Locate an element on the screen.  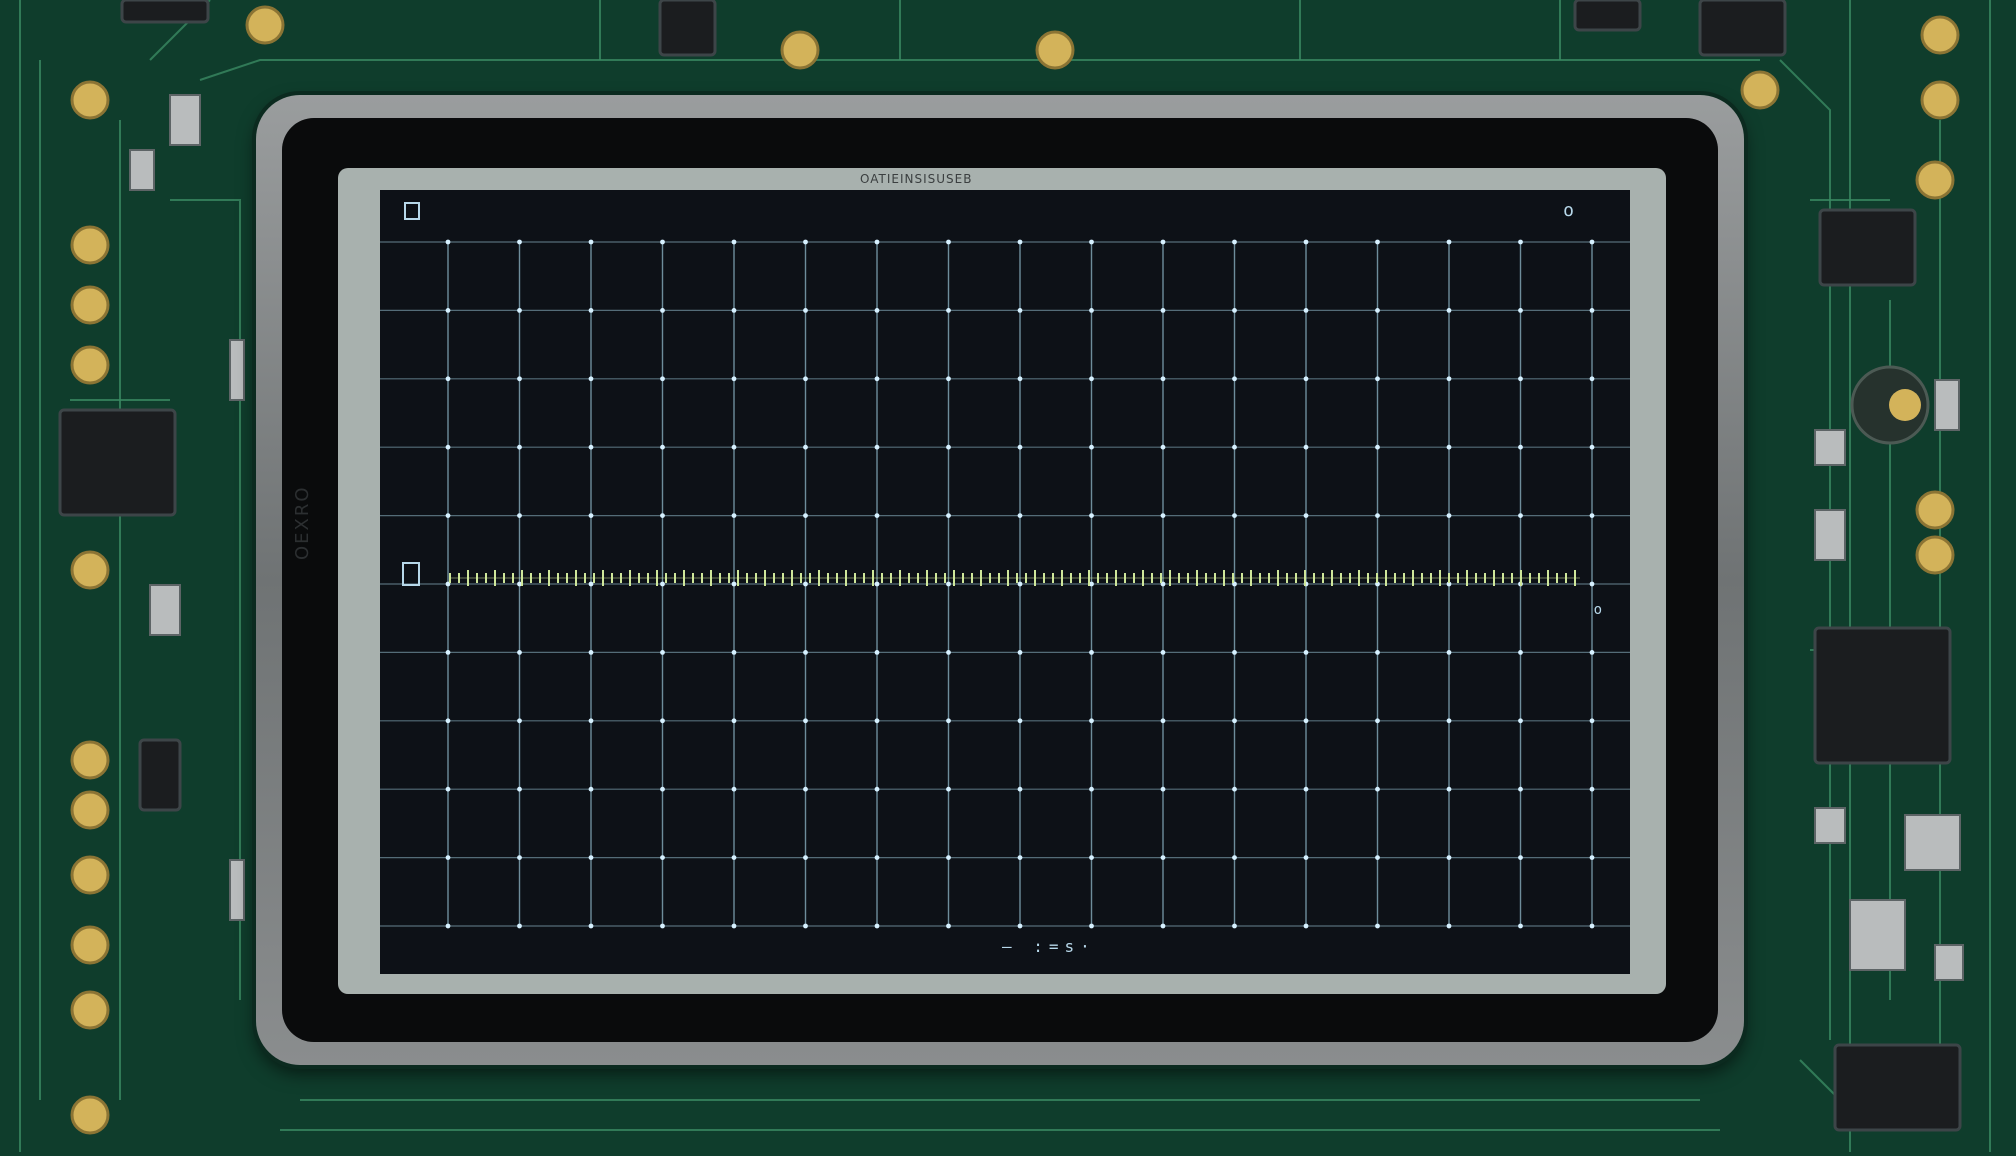
channel-indicator-icon is located at coordinates (412, 211).